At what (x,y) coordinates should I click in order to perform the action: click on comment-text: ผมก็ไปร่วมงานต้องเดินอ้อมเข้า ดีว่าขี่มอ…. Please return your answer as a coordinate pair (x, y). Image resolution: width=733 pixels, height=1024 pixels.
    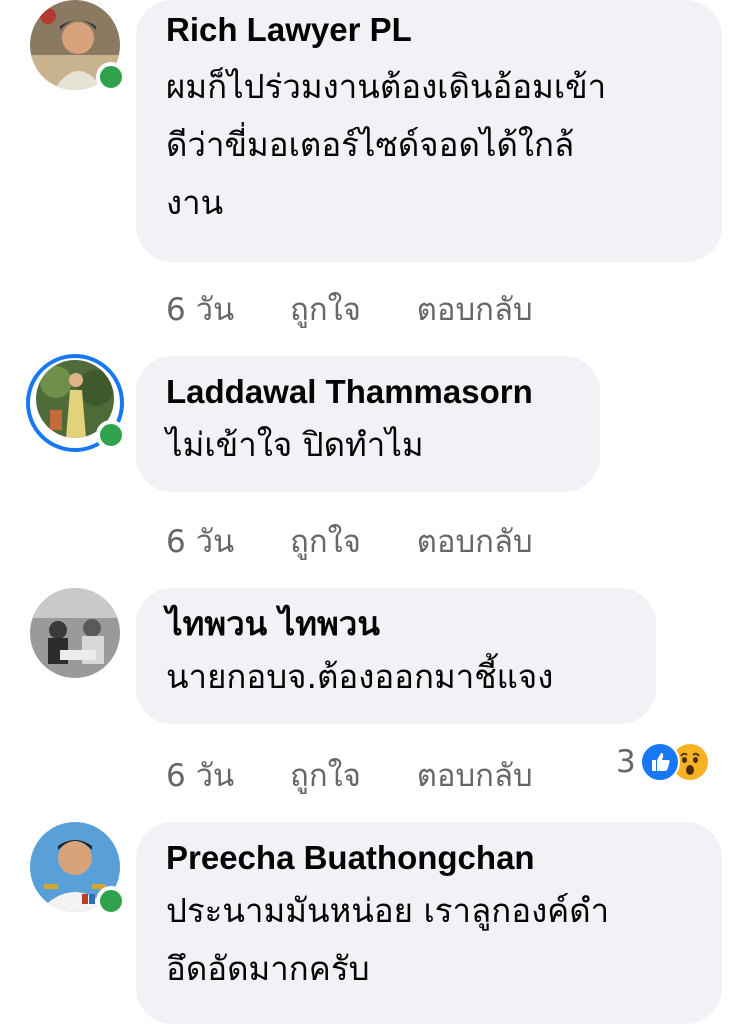
    Looking at the image, I should click on (429, 145).